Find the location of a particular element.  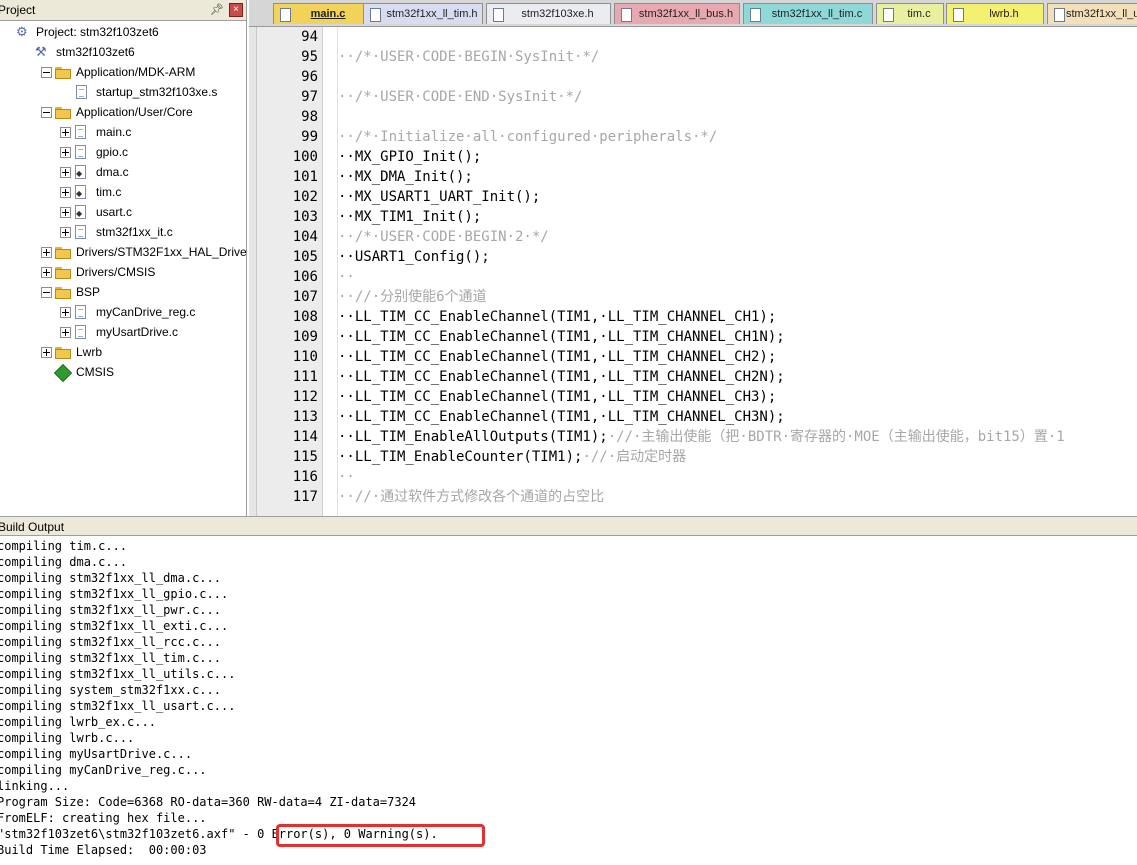

editor-tab: tim.c is located at coordinates (910, 13).